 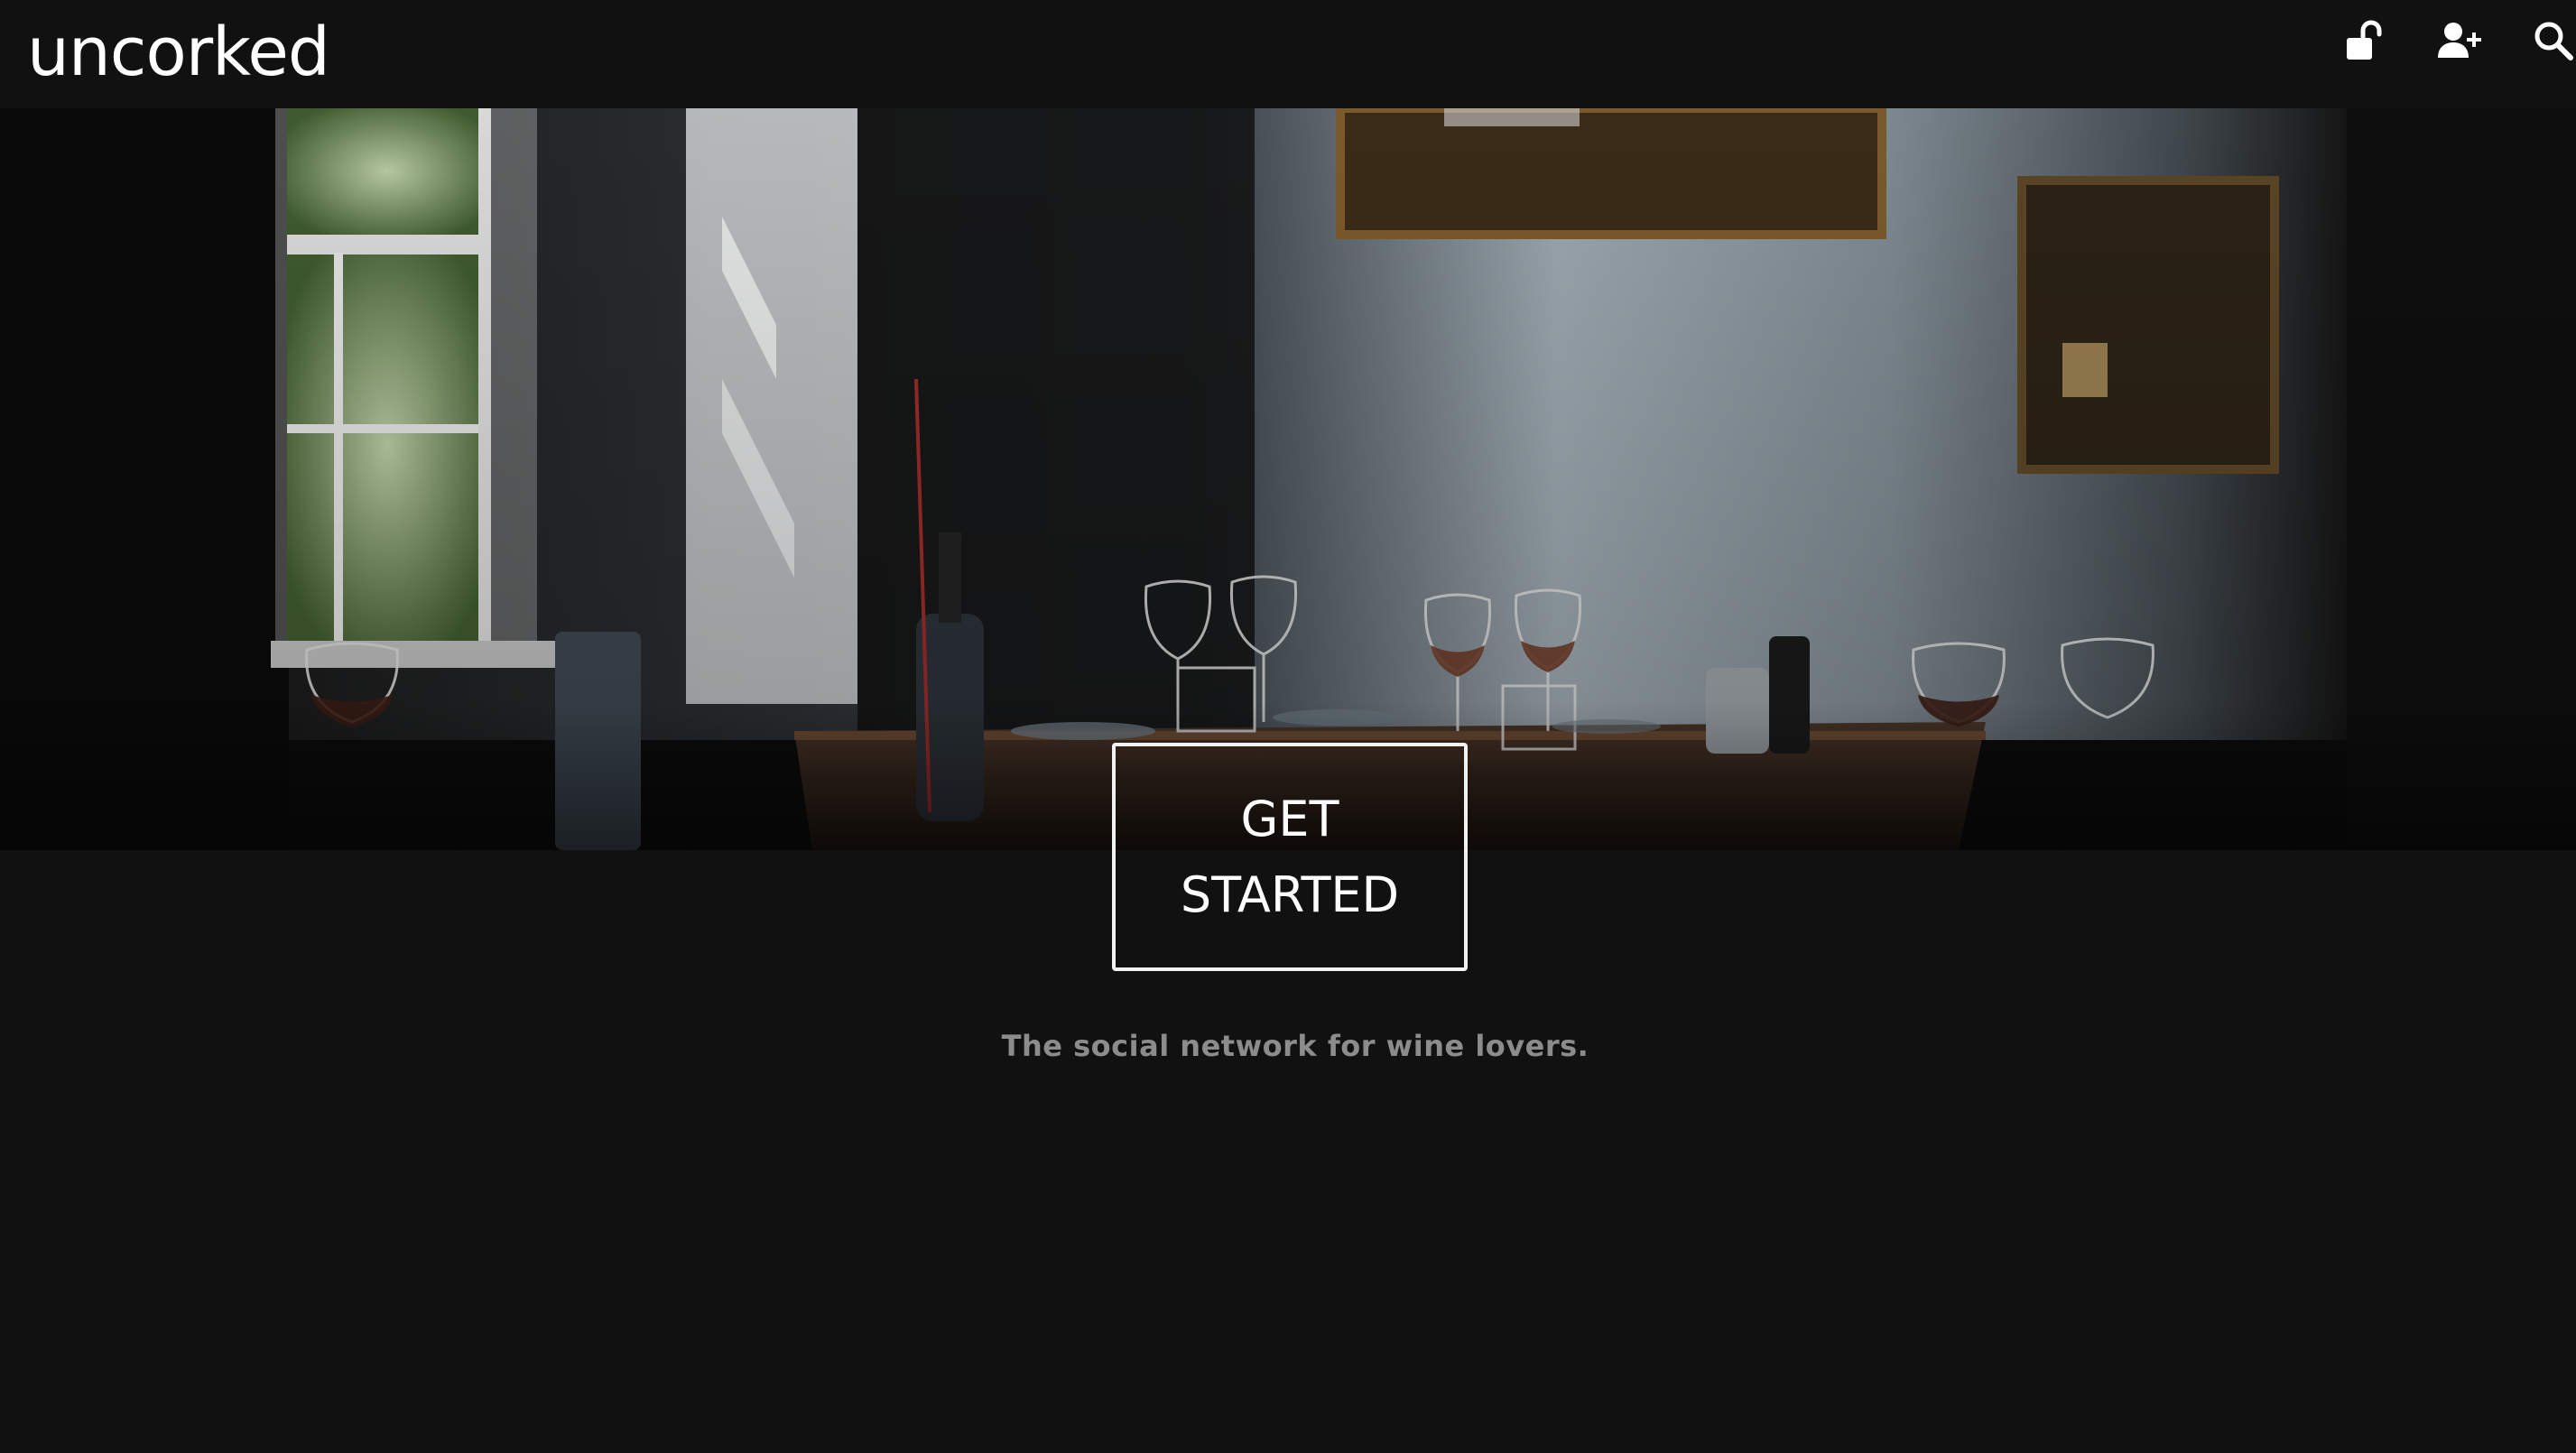 What do you see at coordinates (2460, 40) in the screenshot?
I see `user-plus-icon` at bounding box center [2460, 40].